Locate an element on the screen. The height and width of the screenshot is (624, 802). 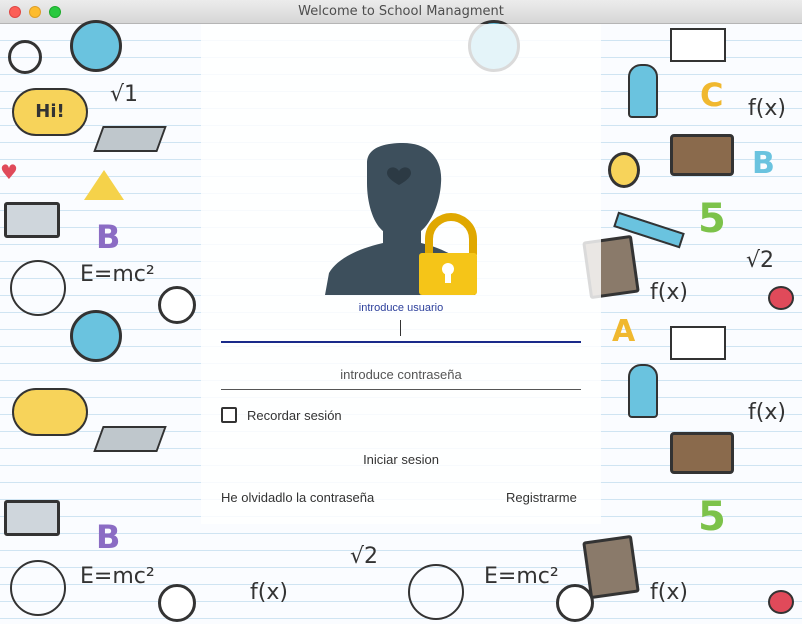
triangle-ruler-icon is located at coordinates (104, 185).